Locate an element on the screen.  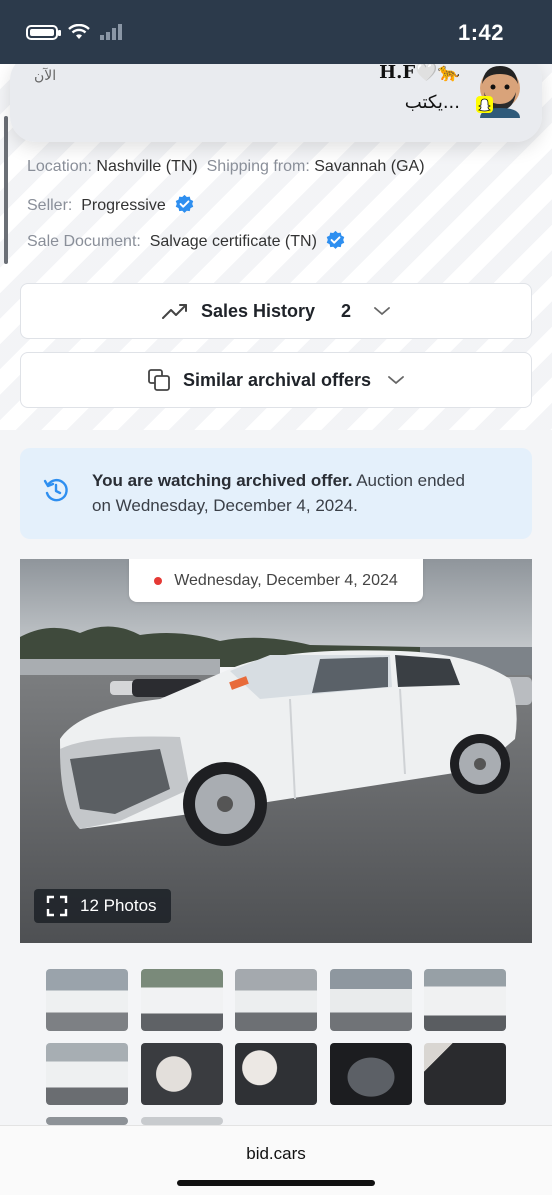
notification-sender: H.F🤍🐆 is located at coordinates (419, 73).